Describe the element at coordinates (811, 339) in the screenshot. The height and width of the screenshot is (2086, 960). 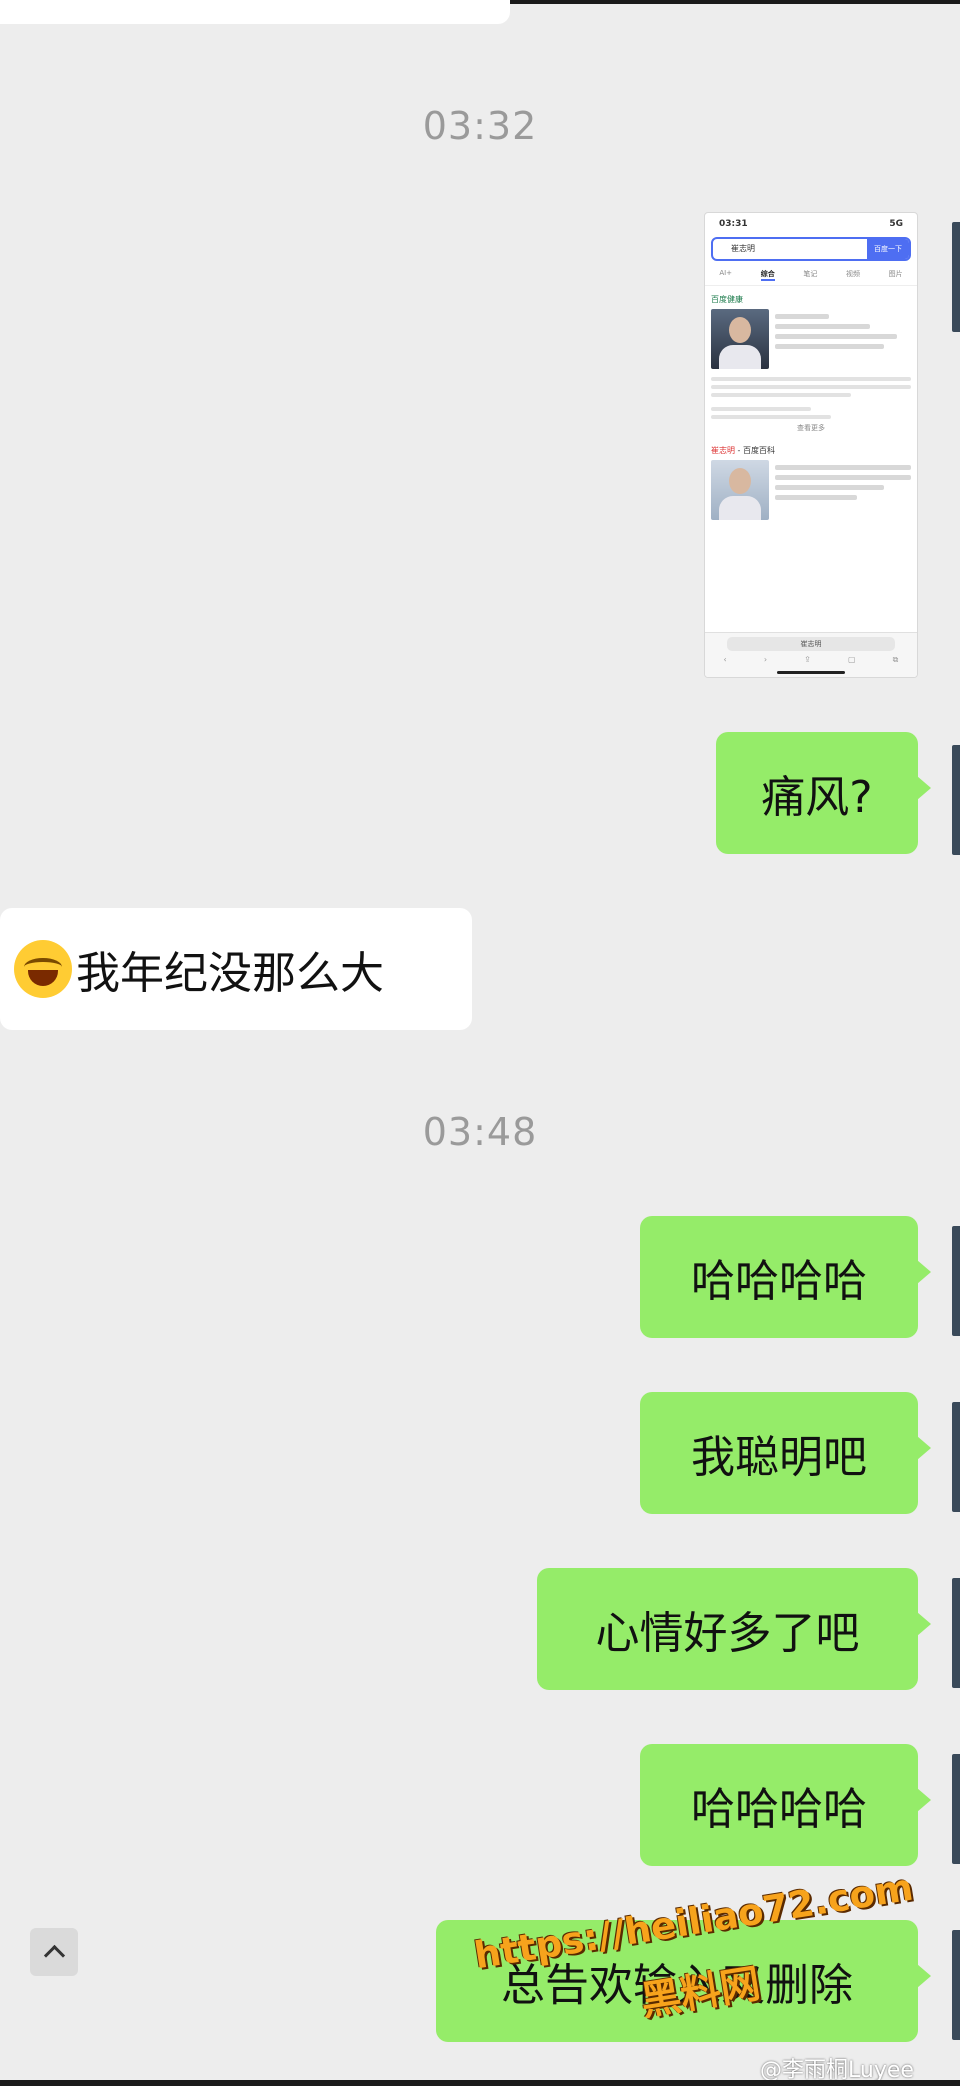
I see `thumb-profile-card` at that location.